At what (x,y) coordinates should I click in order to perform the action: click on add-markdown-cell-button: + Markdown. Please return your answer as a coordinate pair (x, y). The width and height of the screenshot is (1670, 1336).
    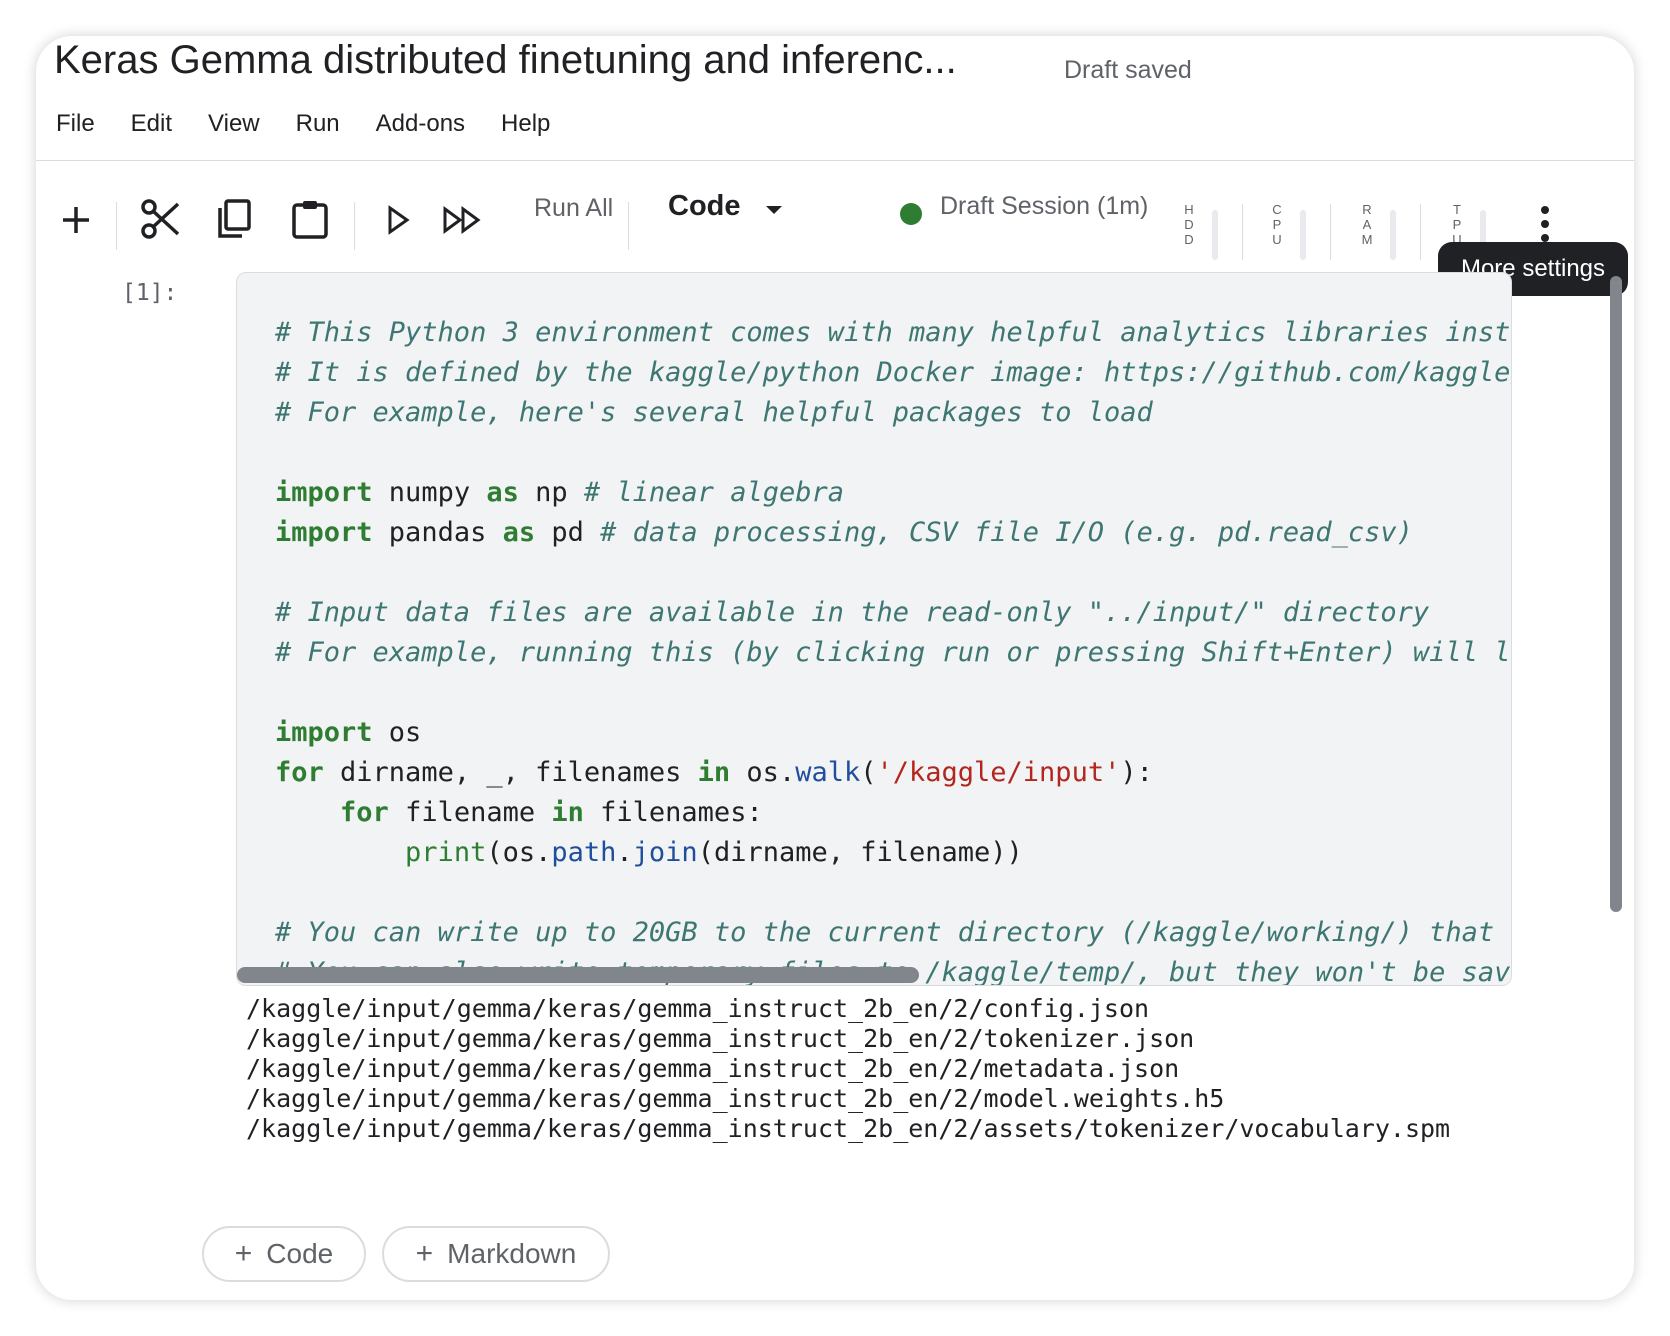
    Looking at the image, I should click on (496, 1254).